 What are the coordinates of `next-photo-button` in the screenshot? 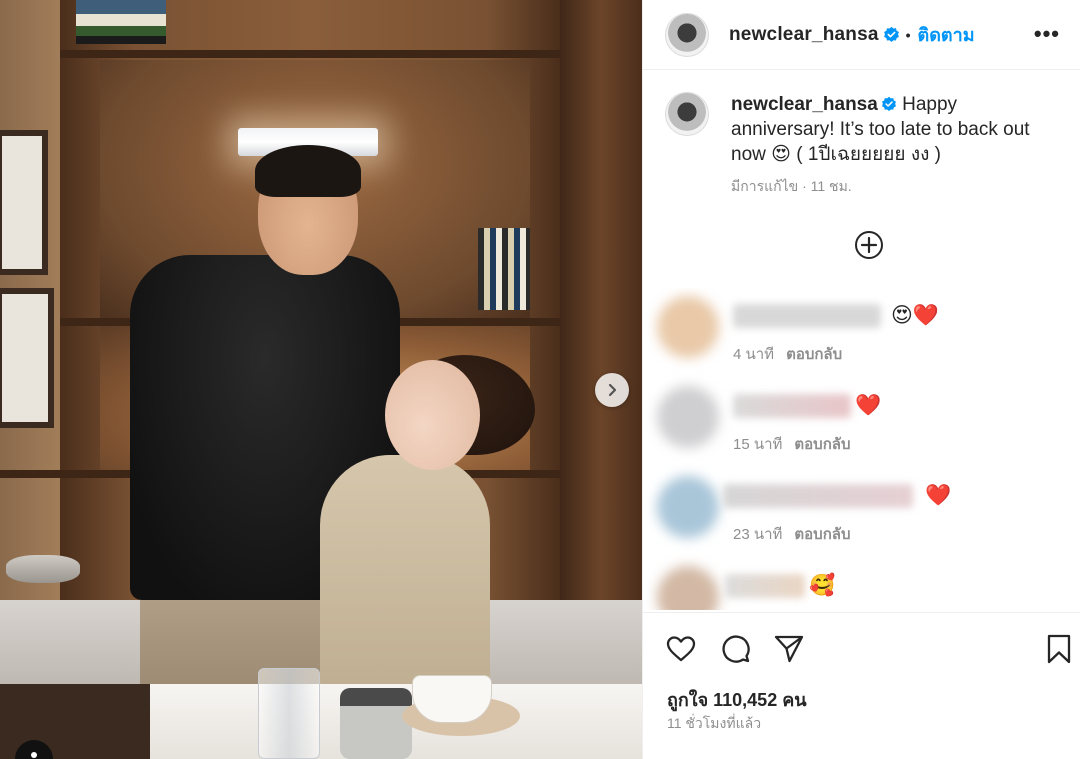 It's located at (612, 390).